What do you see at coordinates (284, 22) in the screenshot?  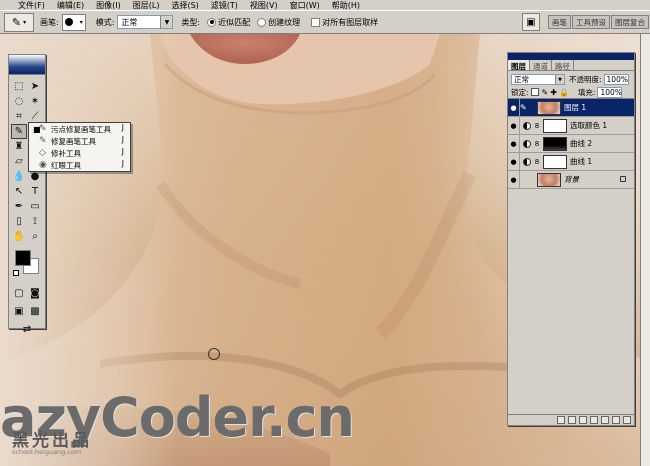 I see `radio-create-texture-label: 创建纹理` at bounding box center [284, 22].